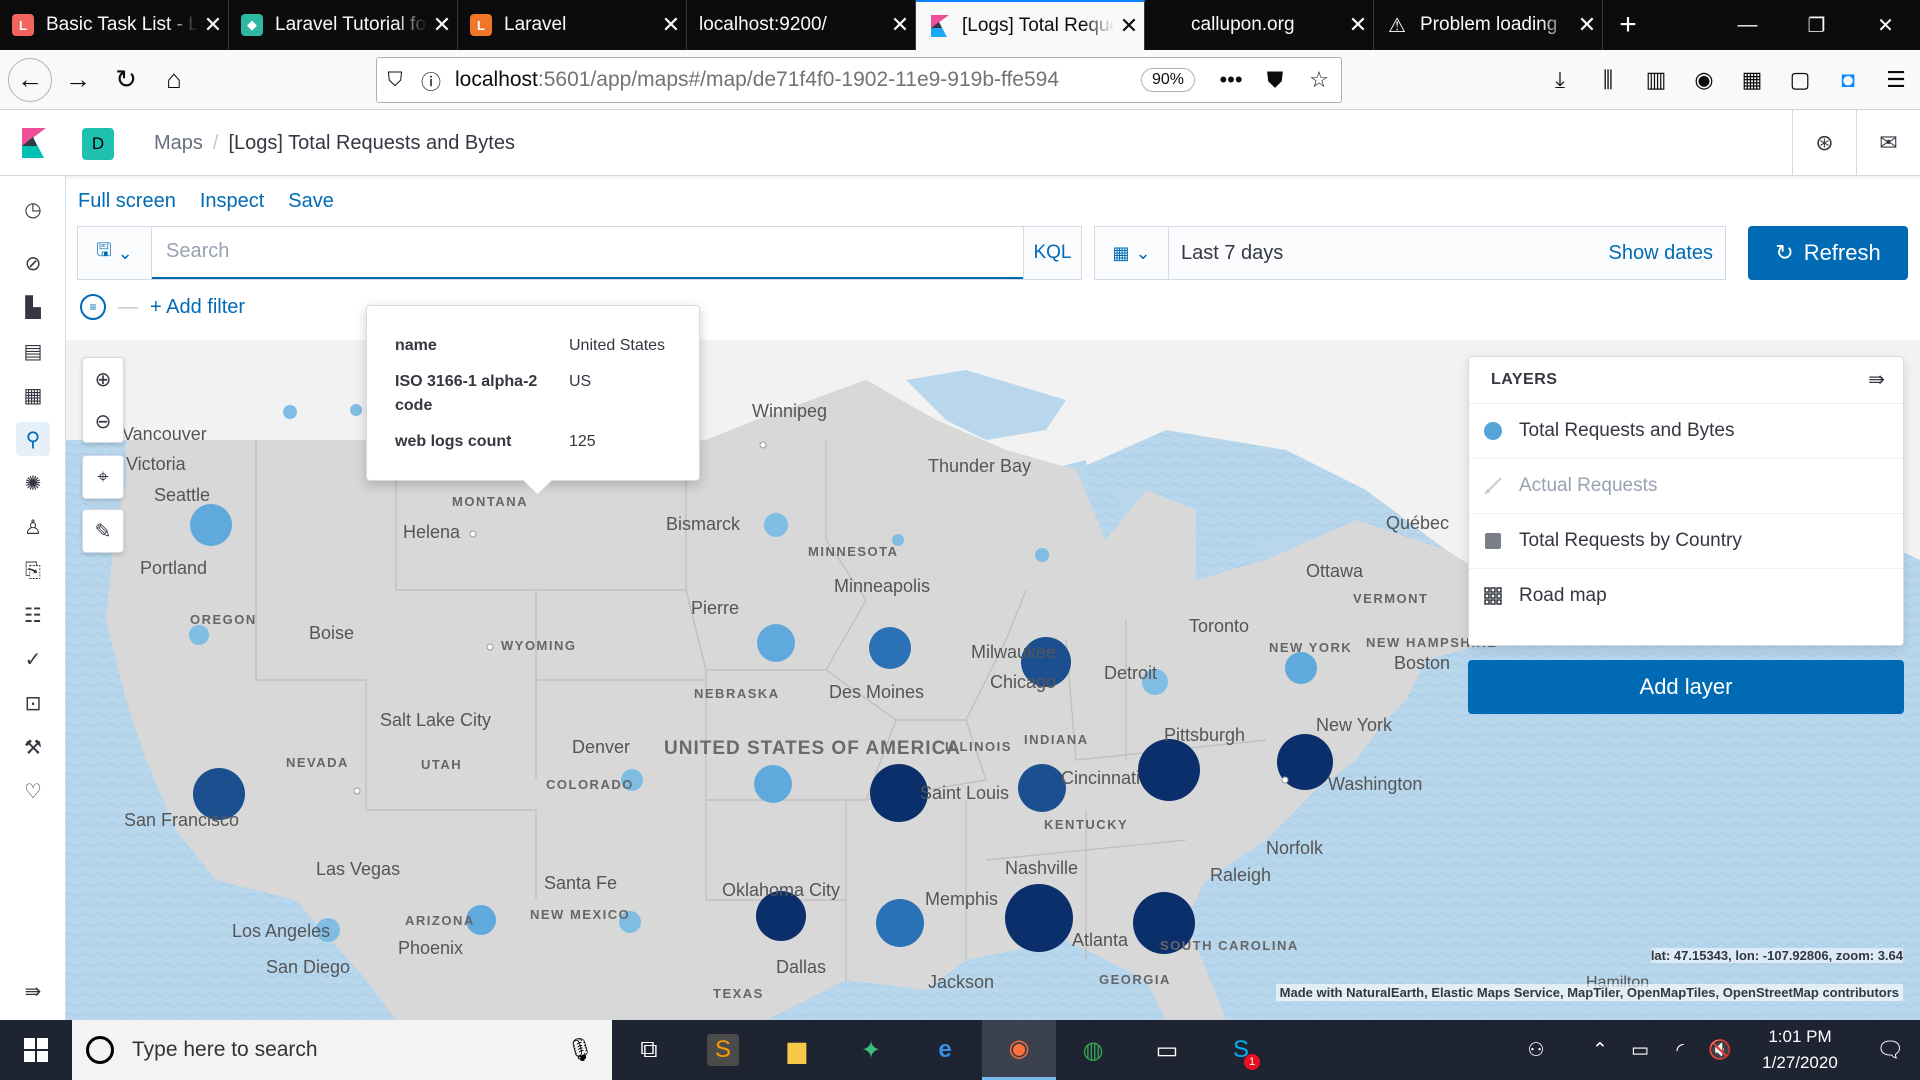 The image size is (1920, 1080). What do you see at coordinates (33, 395) in the screenshot?
I see `canvas-icon: ▦` at bounding box center [33, 395].